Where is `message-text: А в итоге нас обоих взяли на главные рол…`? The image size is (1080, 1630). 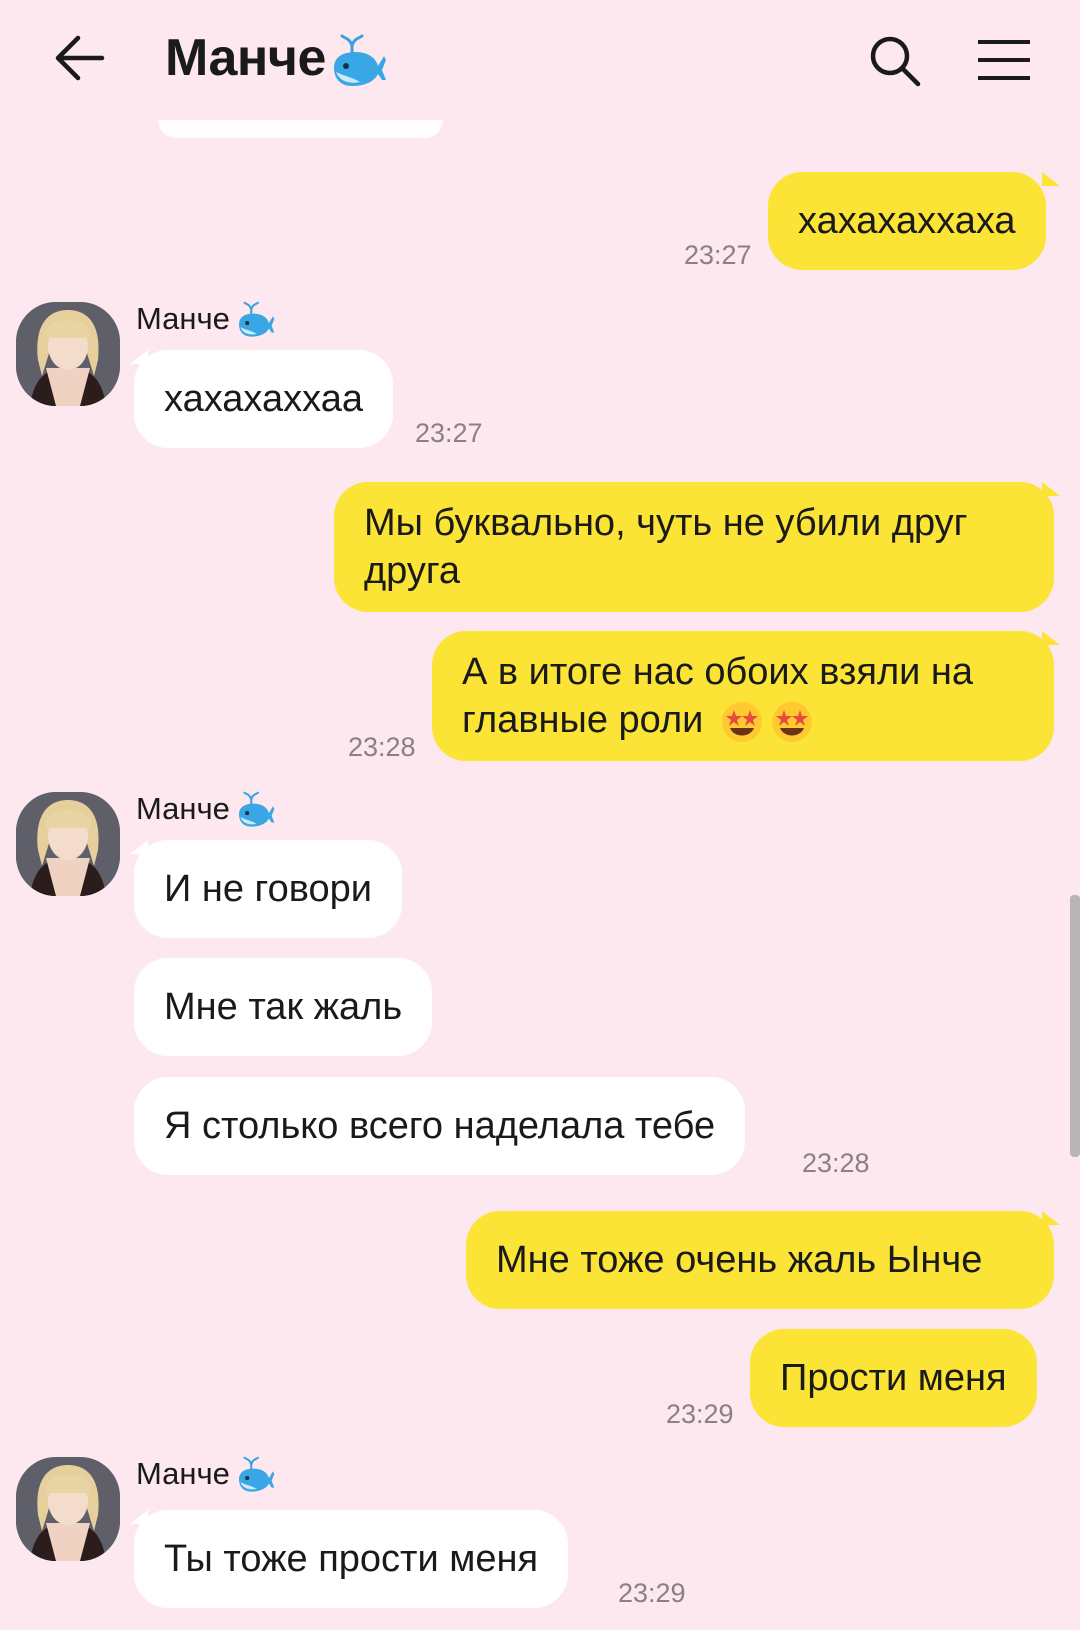
message-text: А в итоге нас обоих взяли на главные рол… is located at coordinates (718, 696).